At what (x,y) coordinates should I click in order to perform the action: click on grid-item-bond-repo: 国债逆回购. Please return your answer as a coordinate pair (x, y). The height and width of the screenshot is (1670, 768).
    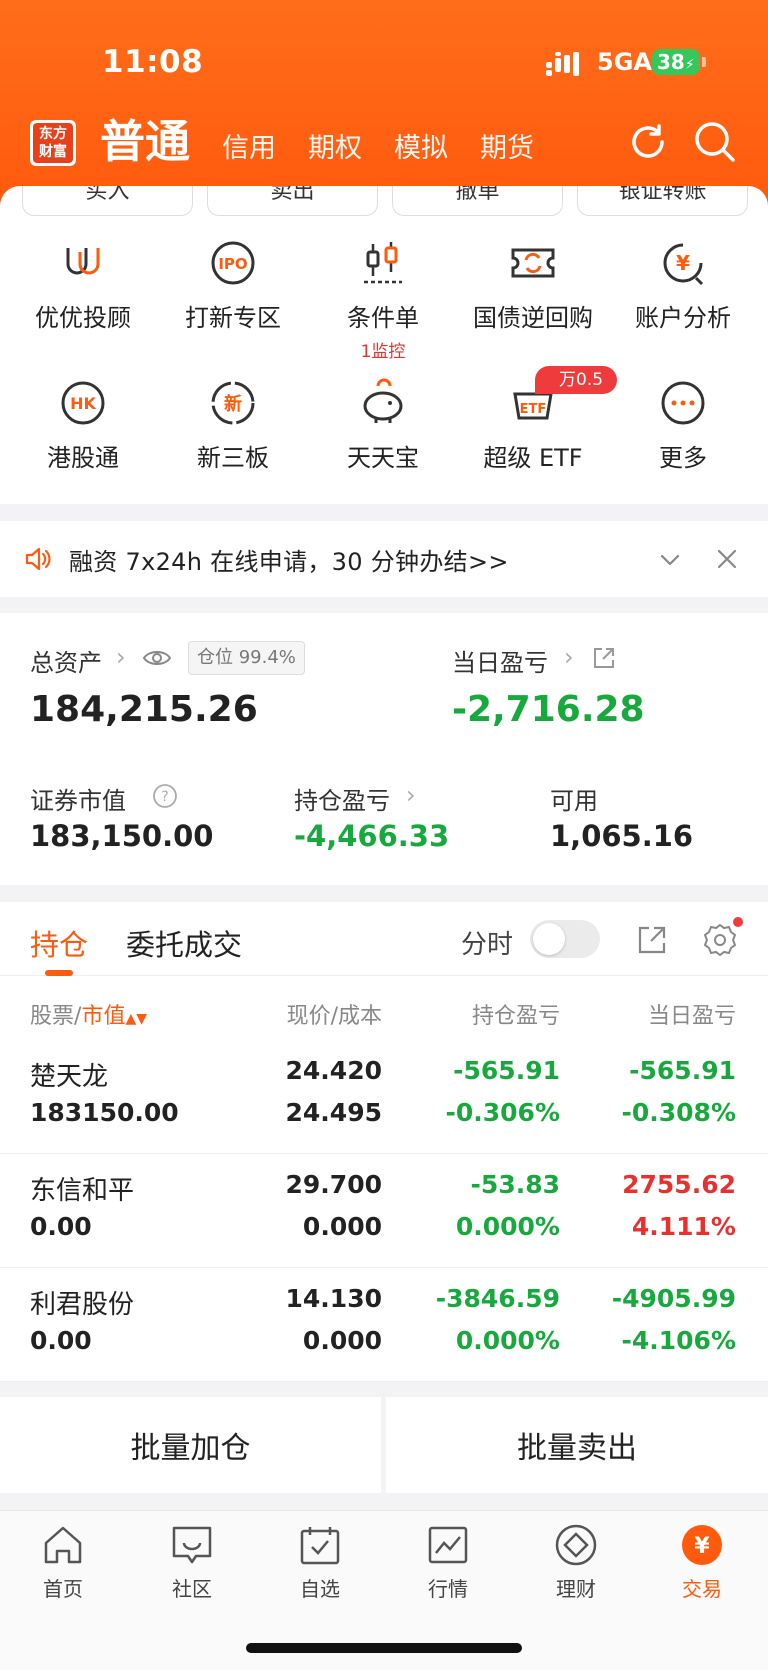
    Looking at the image, I should click on (533, 285).